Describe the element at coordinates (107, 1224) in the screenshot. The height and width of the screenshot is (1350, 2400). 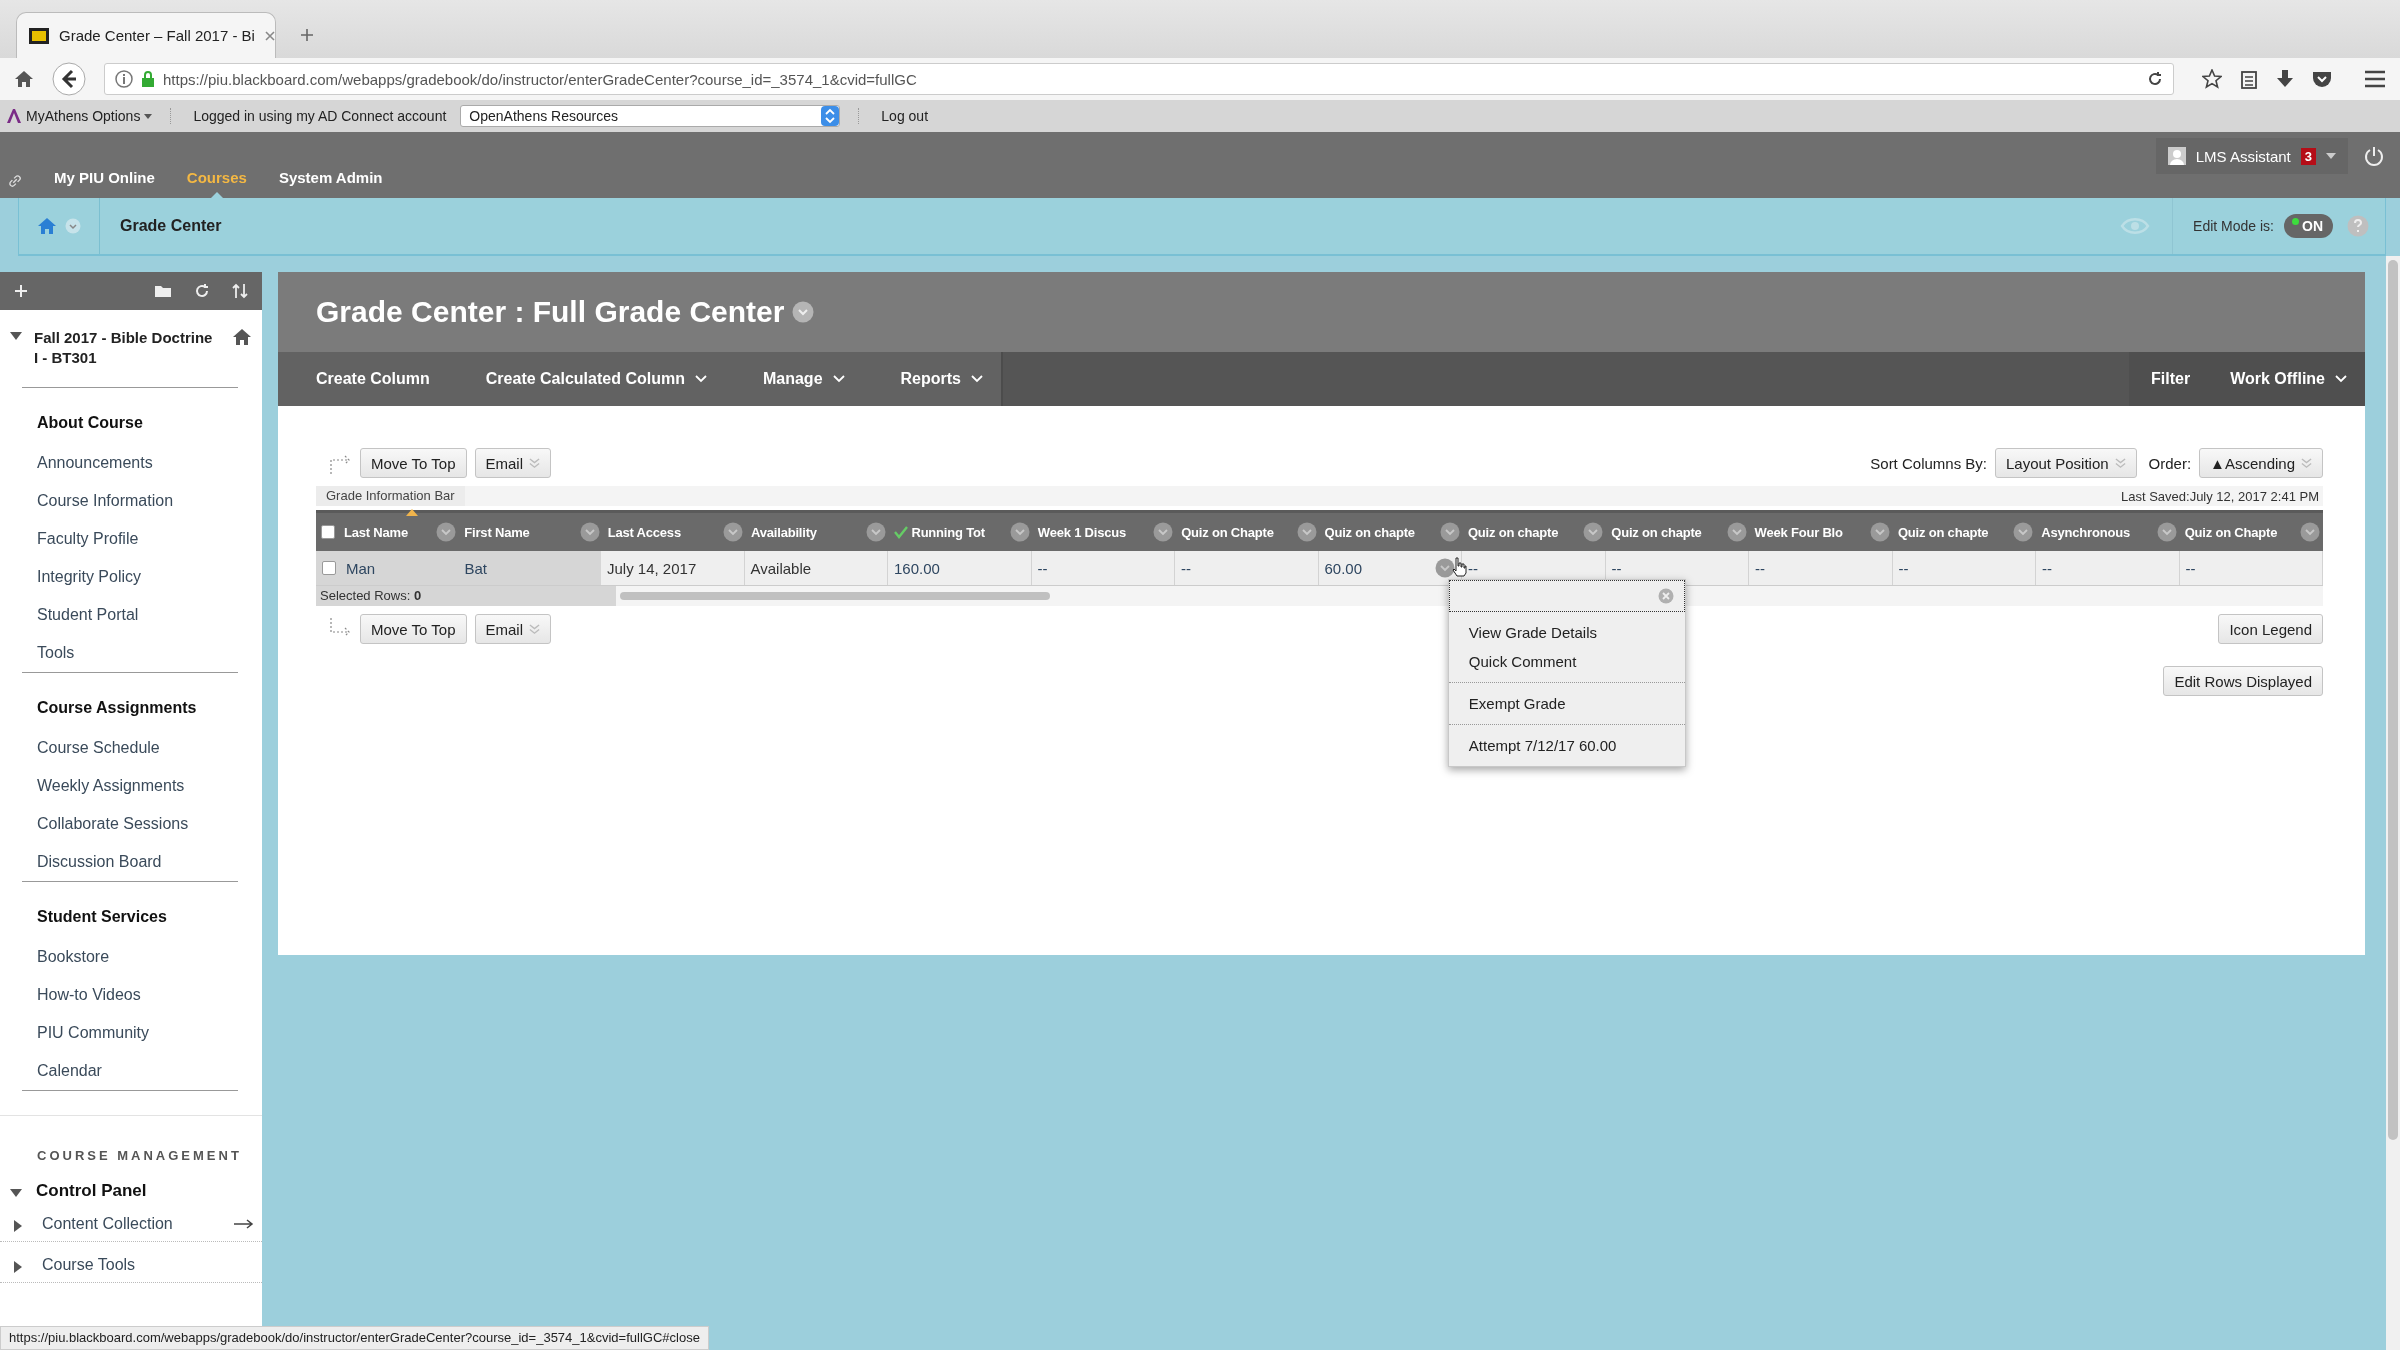
I see `sidebar-link: Content Collection` at that location.